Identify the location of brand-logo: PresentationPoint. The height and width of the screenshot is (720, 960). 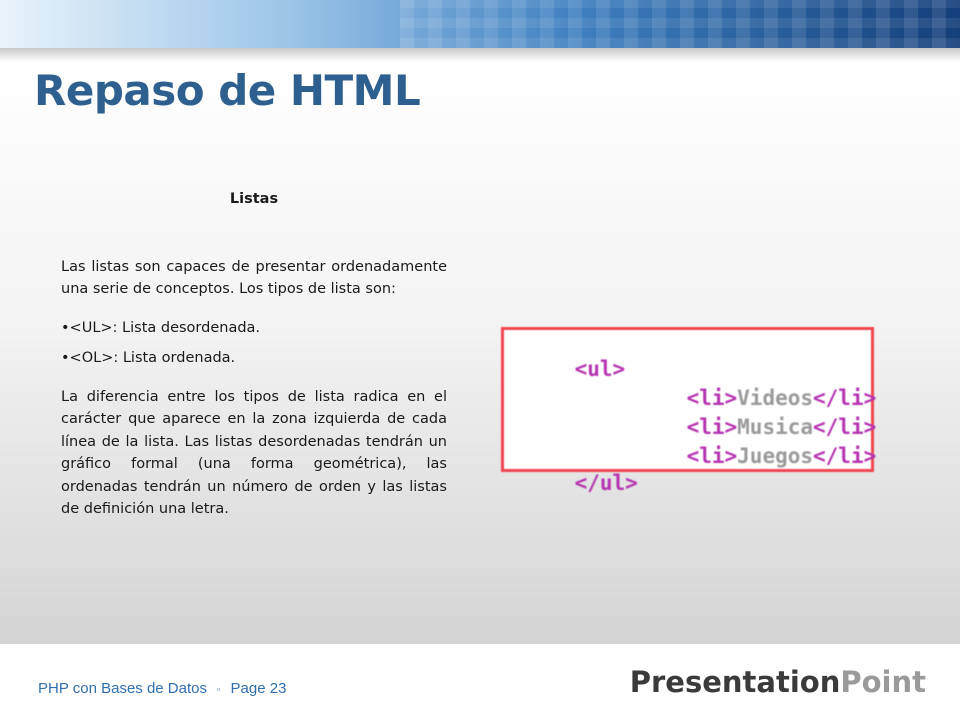
(778, 682).